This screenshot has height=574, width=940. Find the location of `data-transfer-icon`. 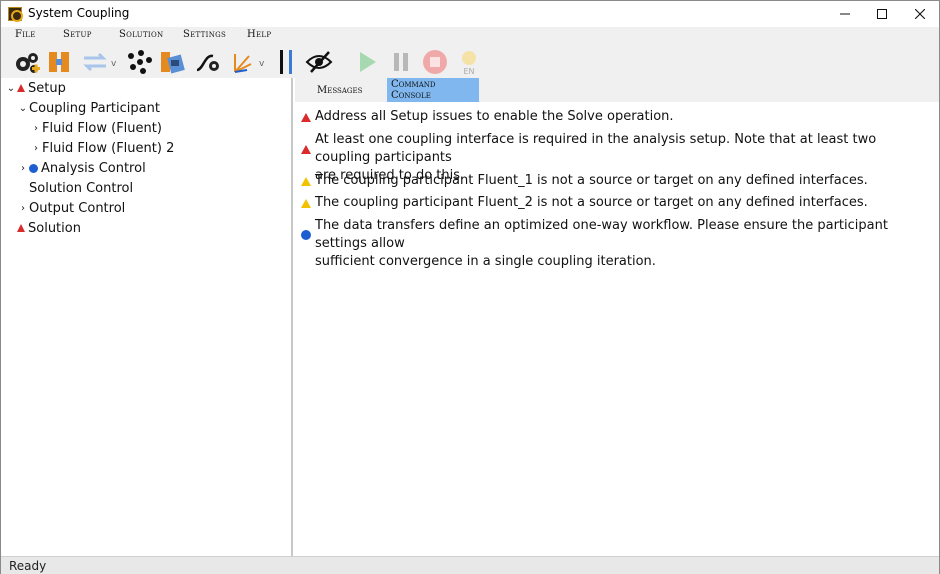

data-transfer-icon is located at coordinates (95, 62).